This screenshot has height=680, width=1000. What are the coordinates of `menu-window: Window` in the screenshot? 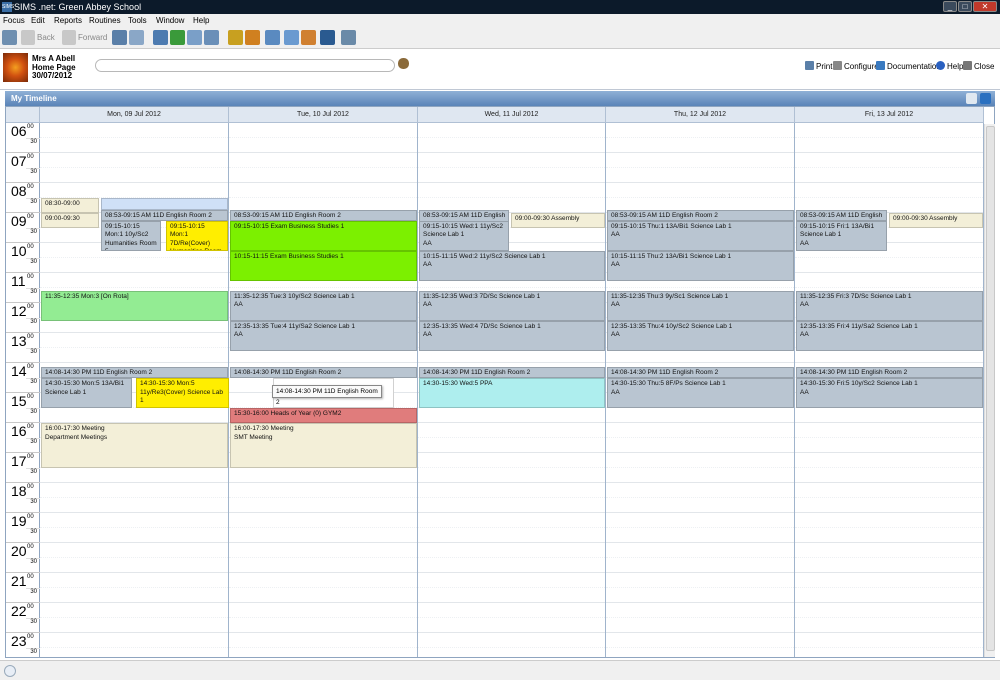 It's located at (170, 20).